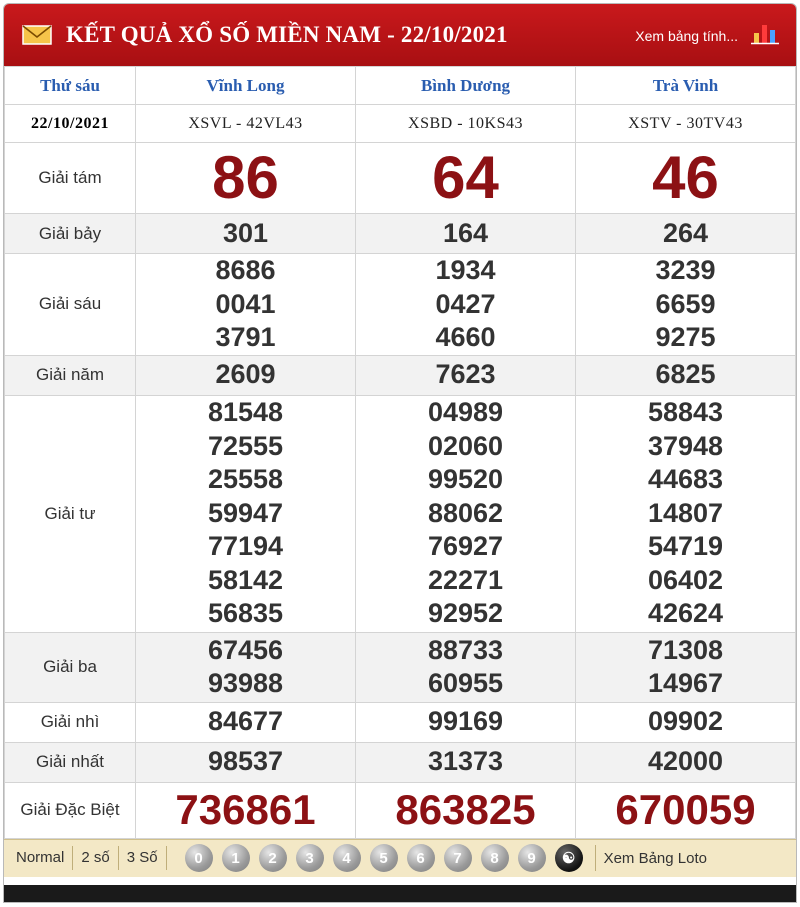 This screenshot has height=907, width=800. Describe the element at coordinates (245, 761) in the screenshot. I see `winning-number: 98537` at that location.